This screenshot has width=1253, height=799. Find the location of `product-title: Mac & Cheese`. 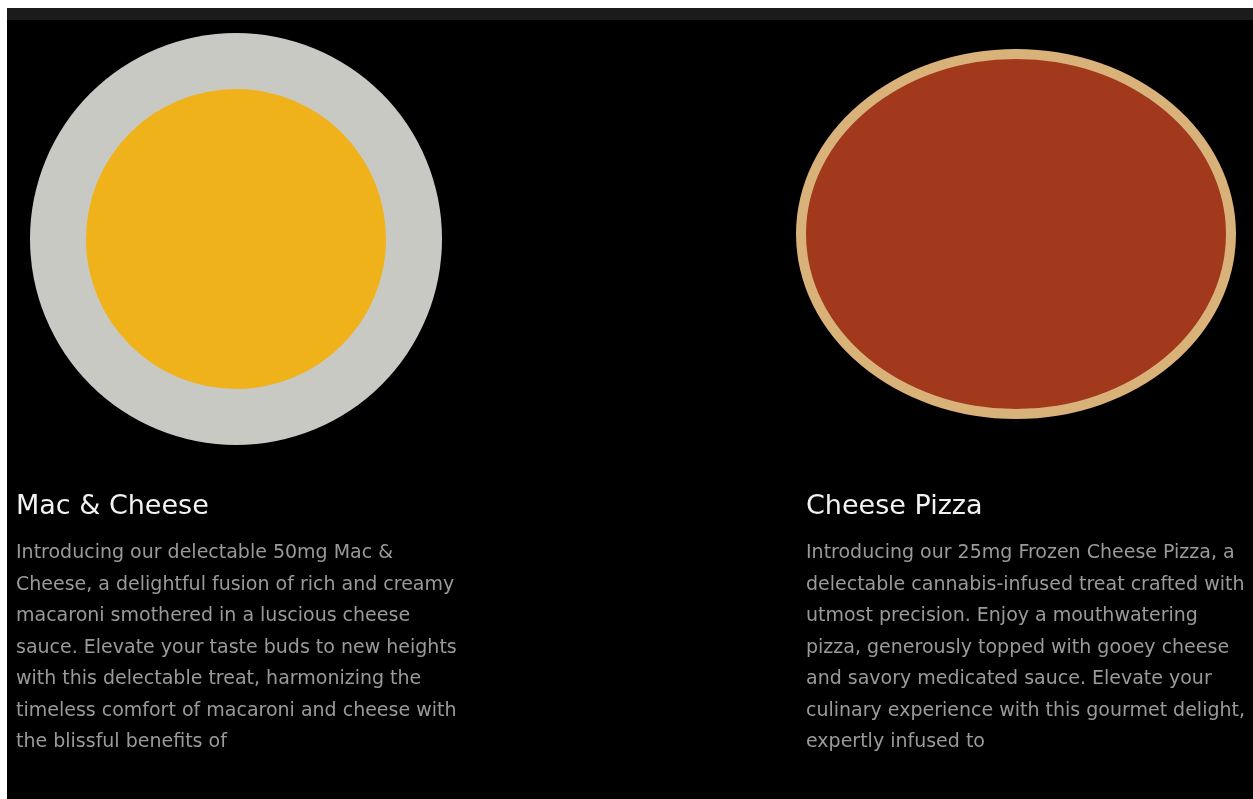

product-title: Mac & Cheese is located at coordinates (113, 505).